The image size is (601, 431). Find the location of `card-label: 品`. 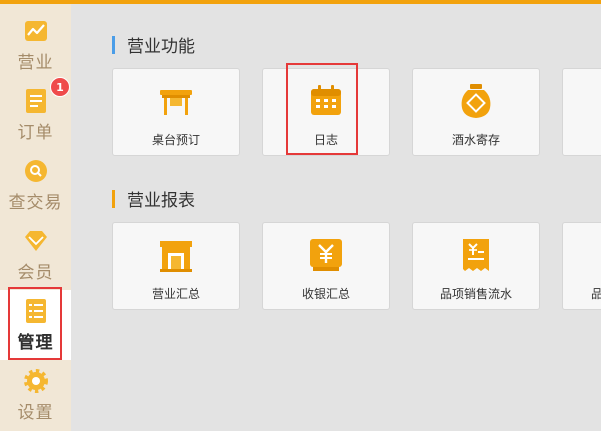

card-label: 品 is located at coordinates (596, 294).